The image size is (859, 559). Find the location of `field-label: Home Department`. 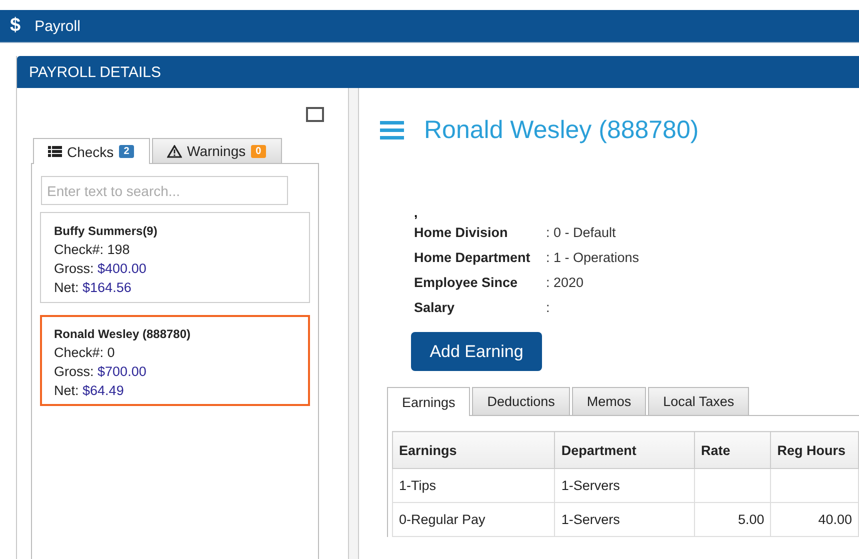

field-label: Home Department is located at coordinates (473, 257).